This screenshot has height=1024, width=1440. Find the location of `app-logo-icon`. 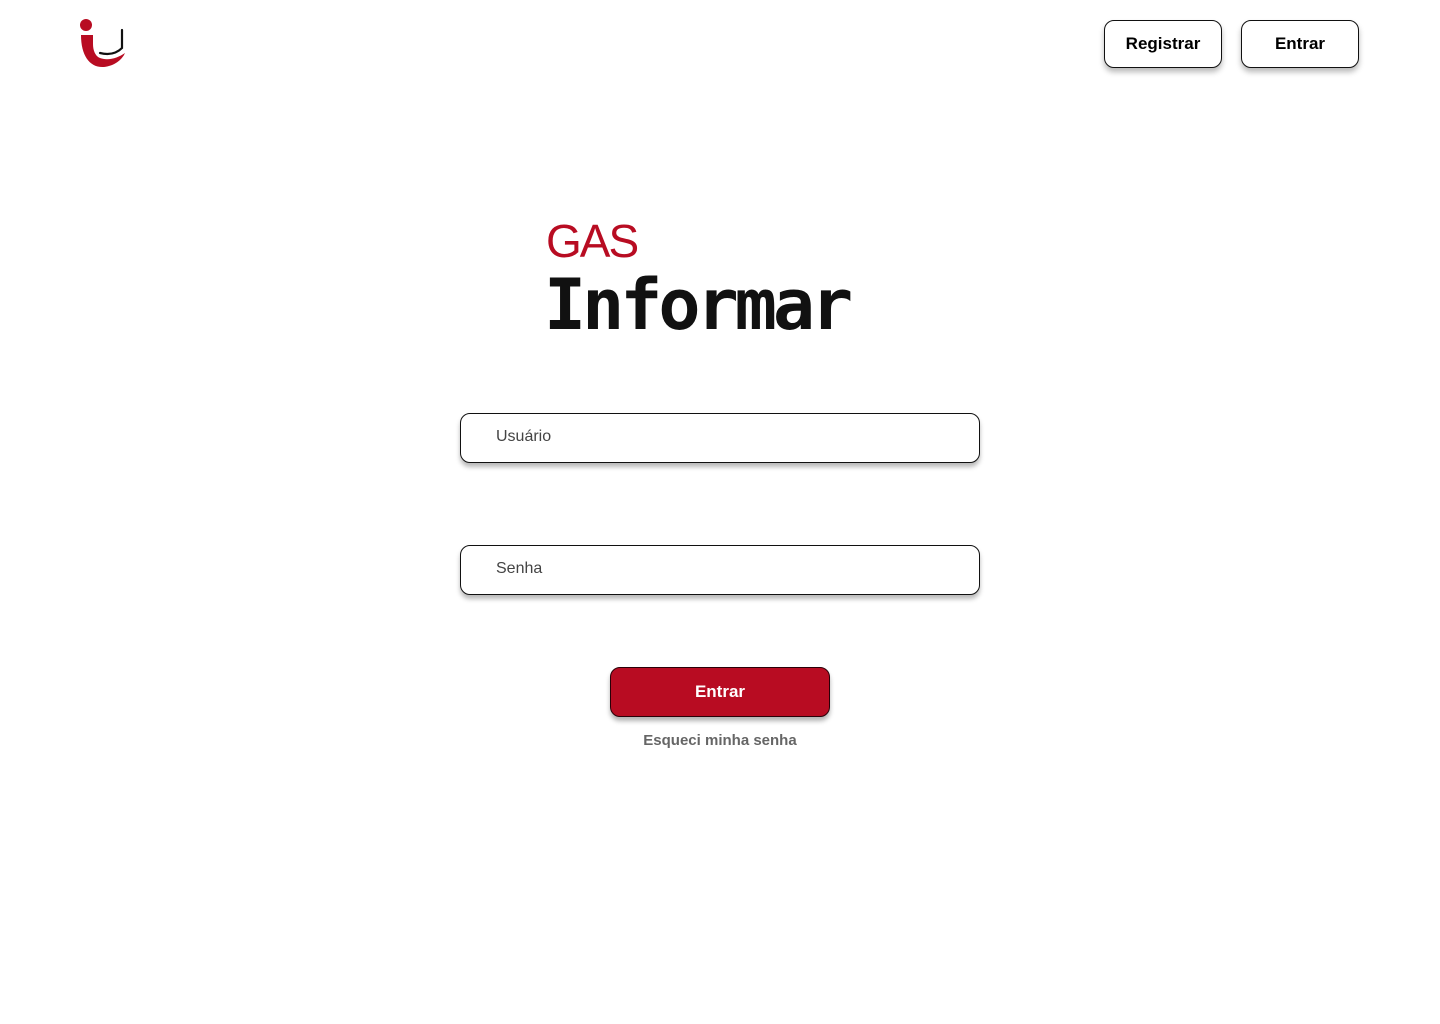

app-logo-icon is located at coordinates (104, 44).